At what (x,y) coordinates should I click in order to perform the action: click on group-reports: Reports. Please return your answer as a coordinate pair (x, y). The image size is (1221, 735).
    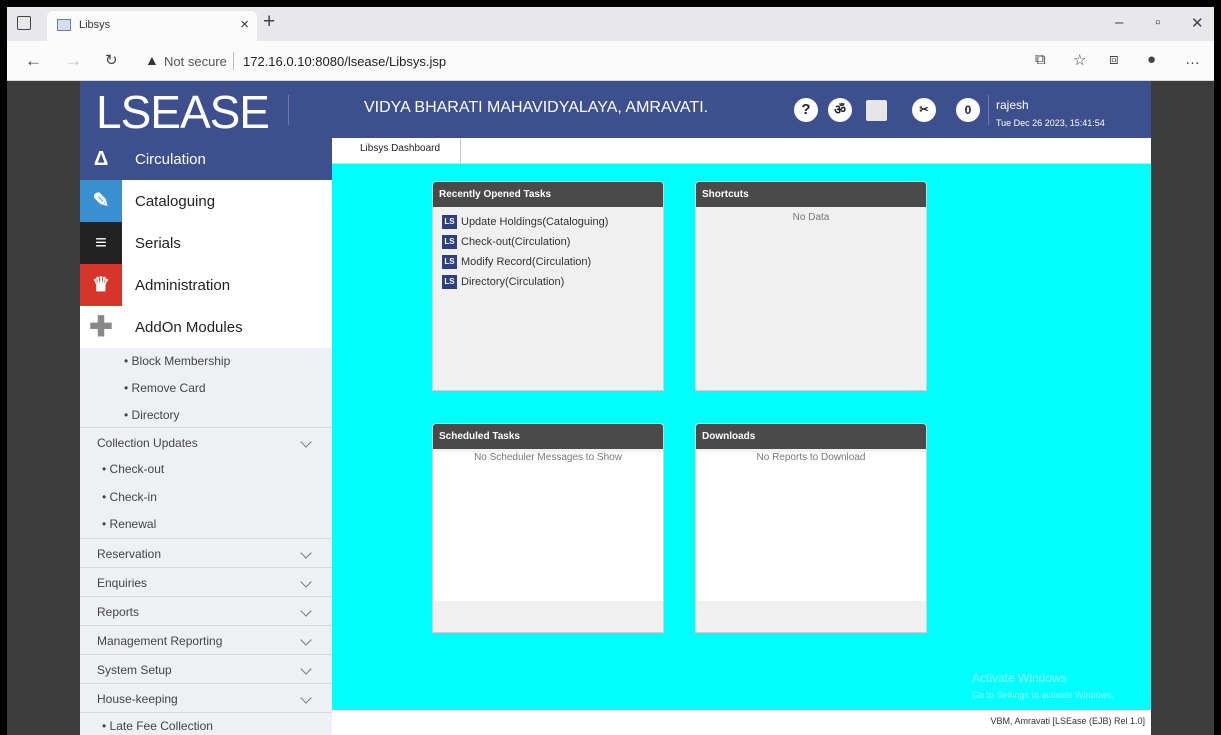
    Looking at the image, I should click on (206, 610).